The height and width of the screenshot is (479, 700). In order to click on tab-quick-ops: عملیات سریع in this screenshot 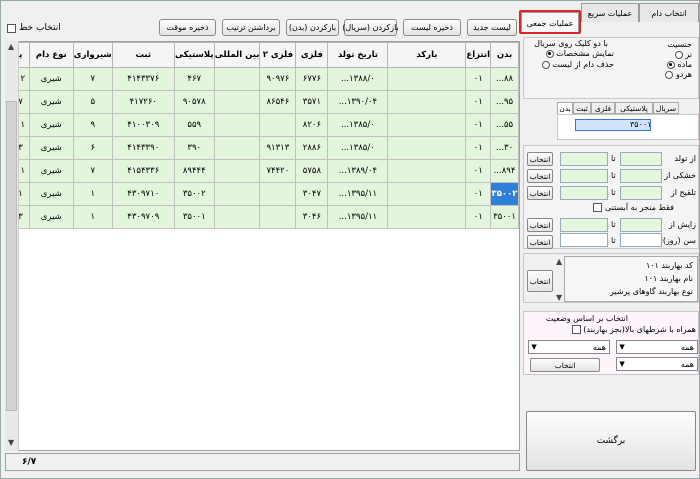, I will do `click(610, 12)`.